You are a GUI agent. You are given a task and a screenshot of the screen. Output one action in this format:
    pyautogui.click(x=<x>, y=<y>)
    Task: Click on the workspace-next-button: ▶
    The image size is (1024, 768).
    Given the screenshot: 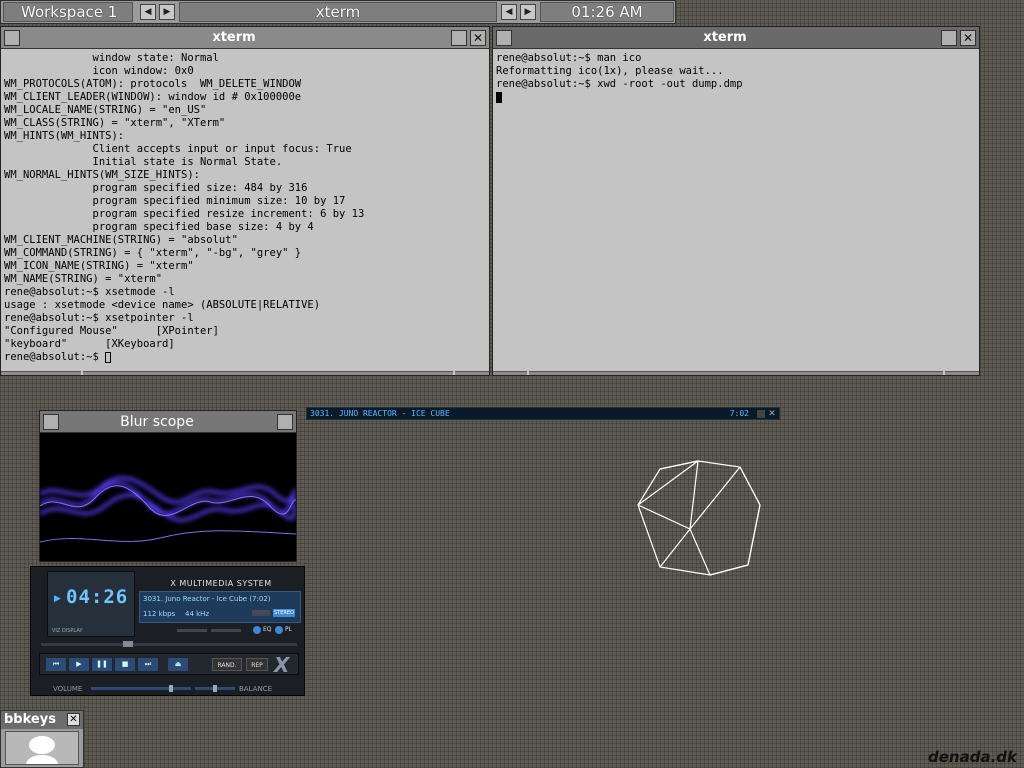 What is the action you would take?
    pyautogui.click(x=167, y=12)
    